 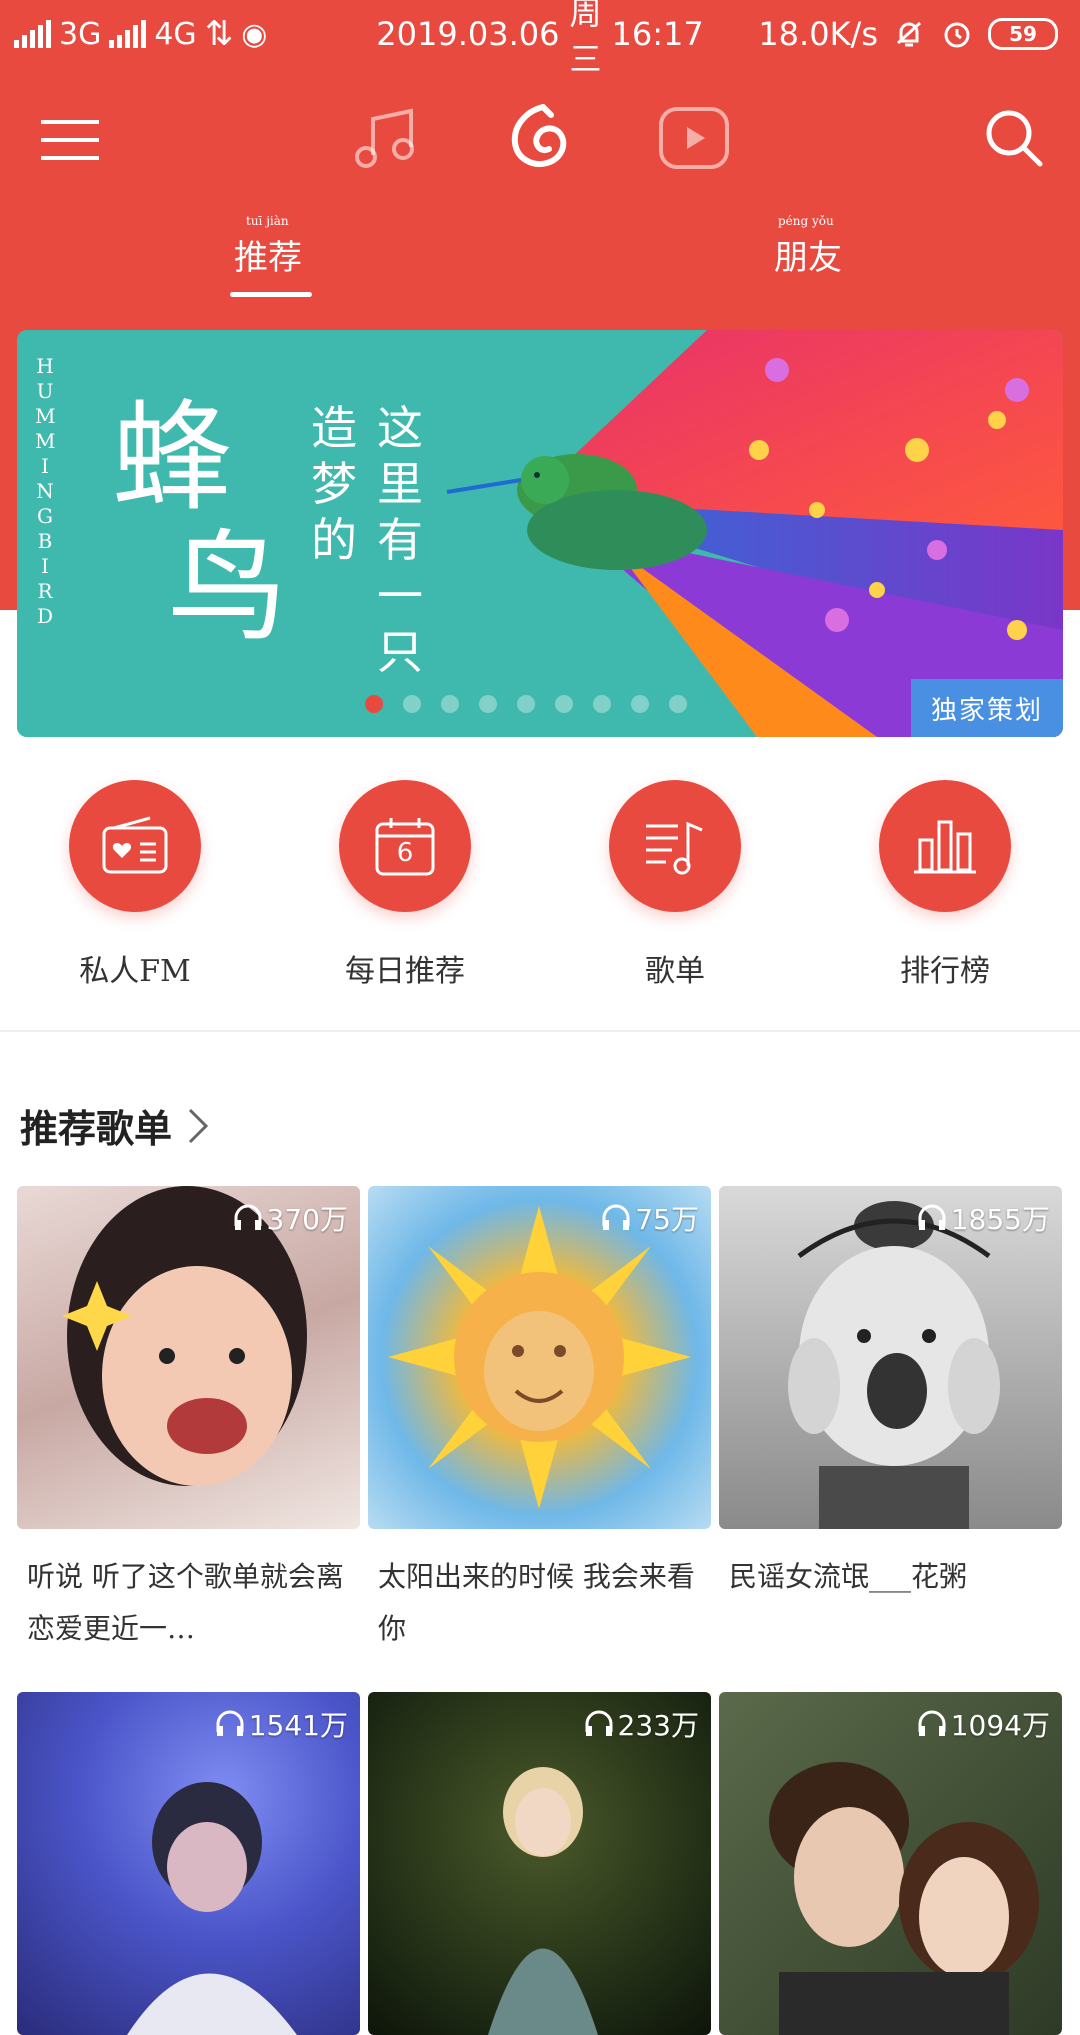 I want to click on section-divider, so click(x=540, y=1031).